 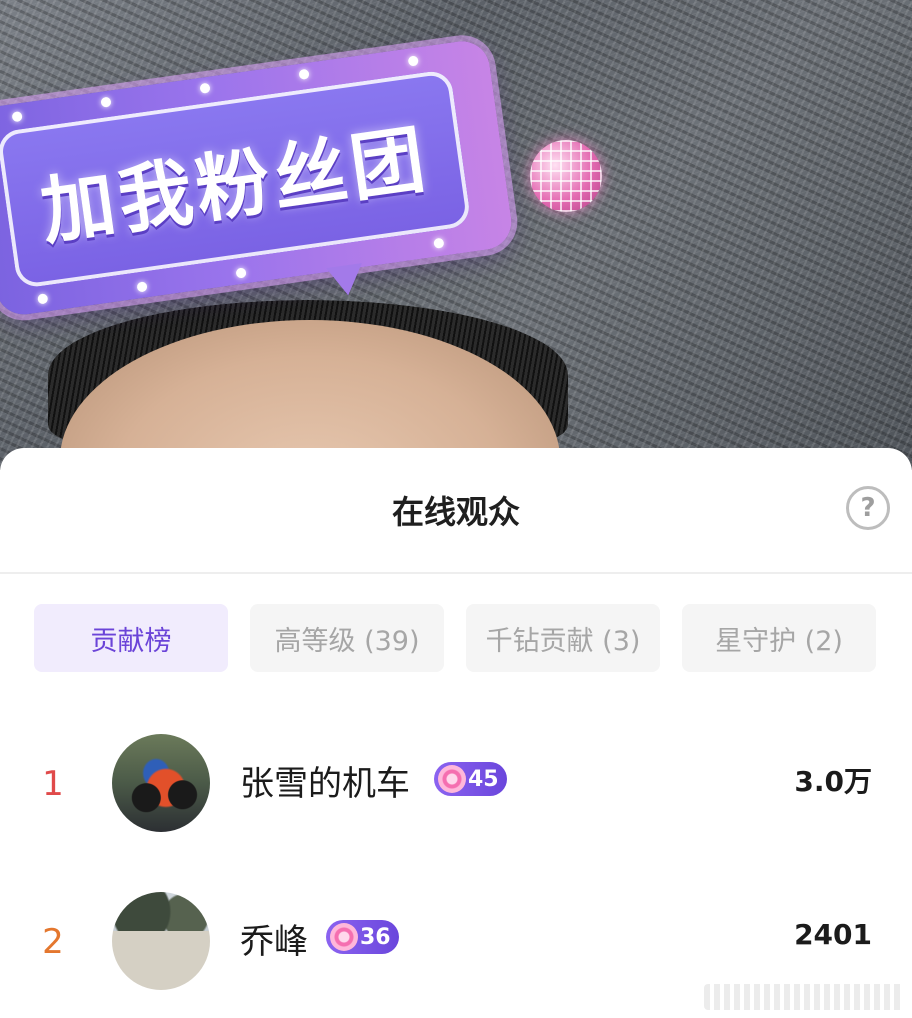 I want to click on username: 乔峰, so click(x=274, y=938).